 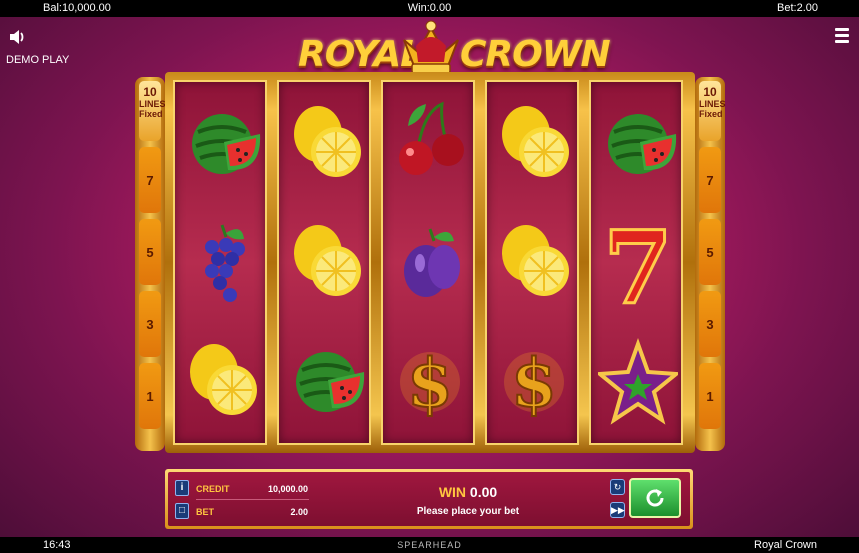 I want to click on top-status-bar: Bal:10,000.00 Win:0.00 Bet:2.00, so click(x=429, y=8).